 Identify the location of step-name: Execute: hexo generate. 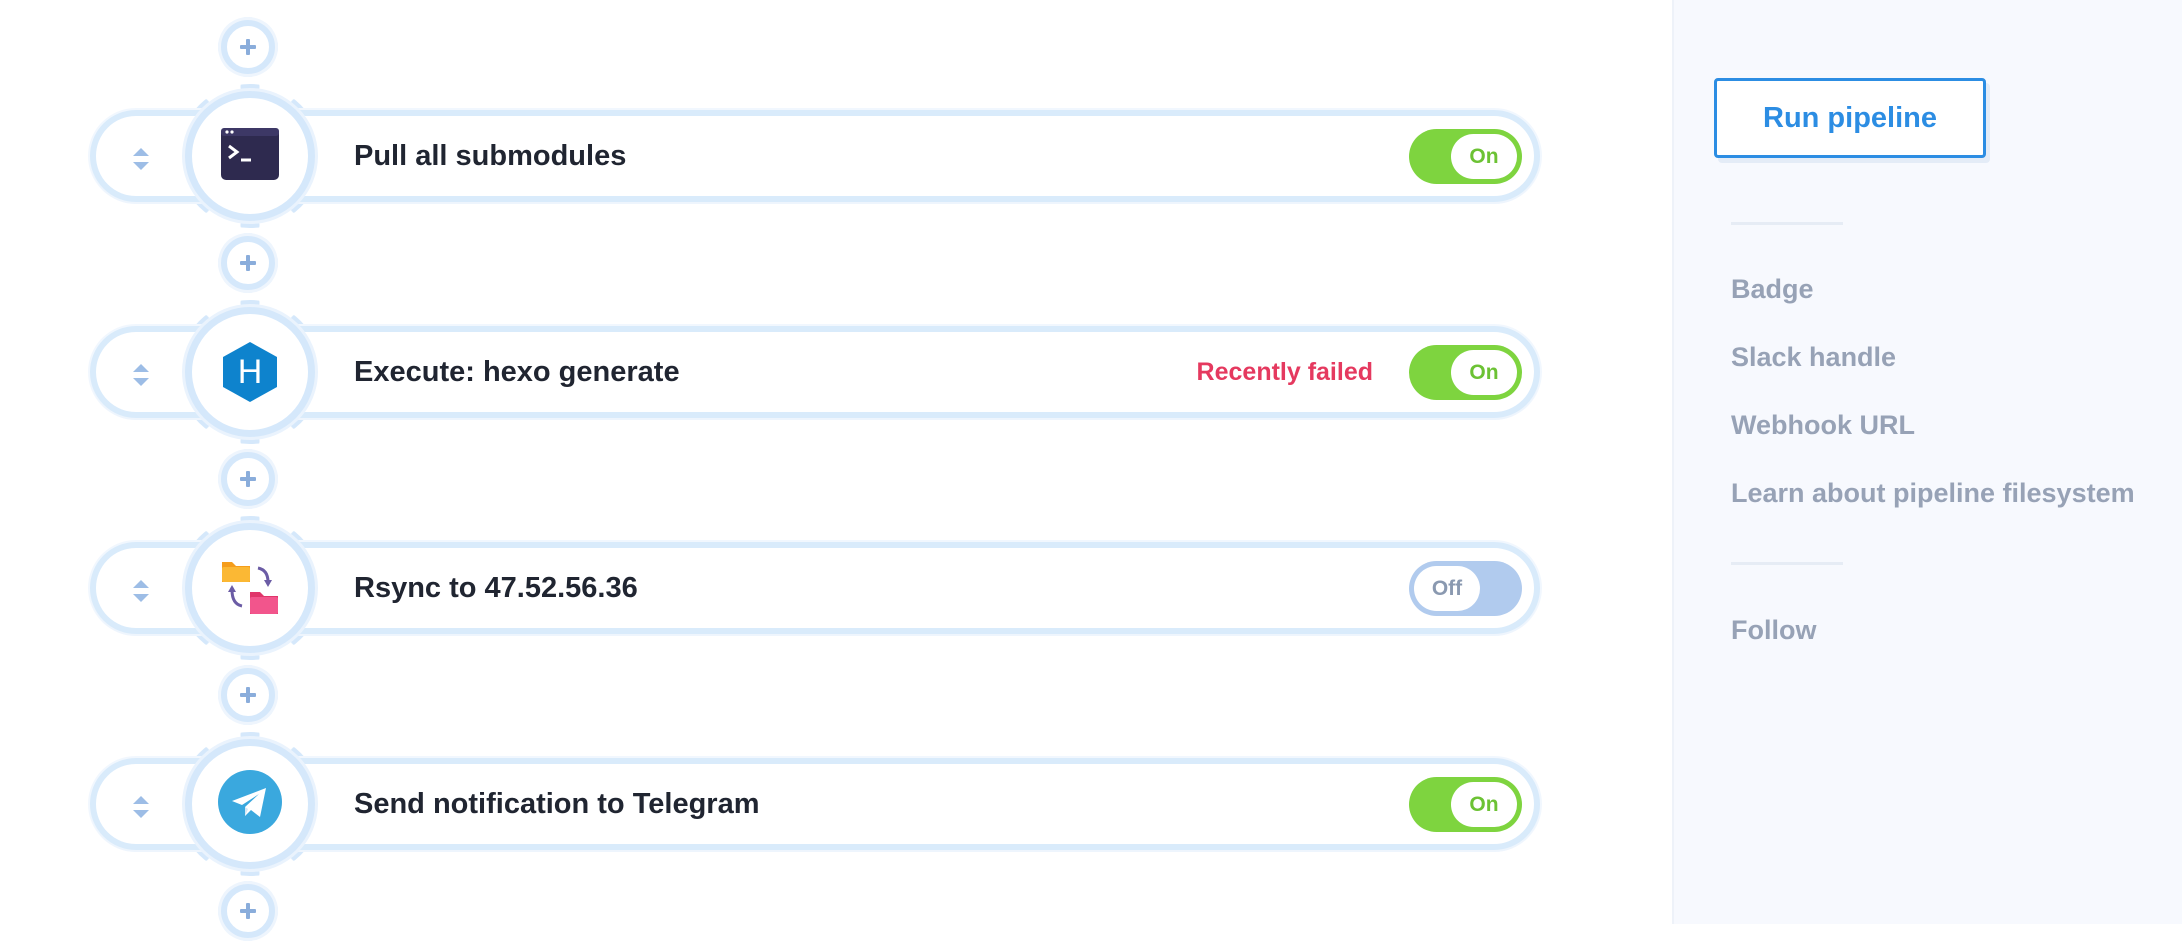
(517, 372).